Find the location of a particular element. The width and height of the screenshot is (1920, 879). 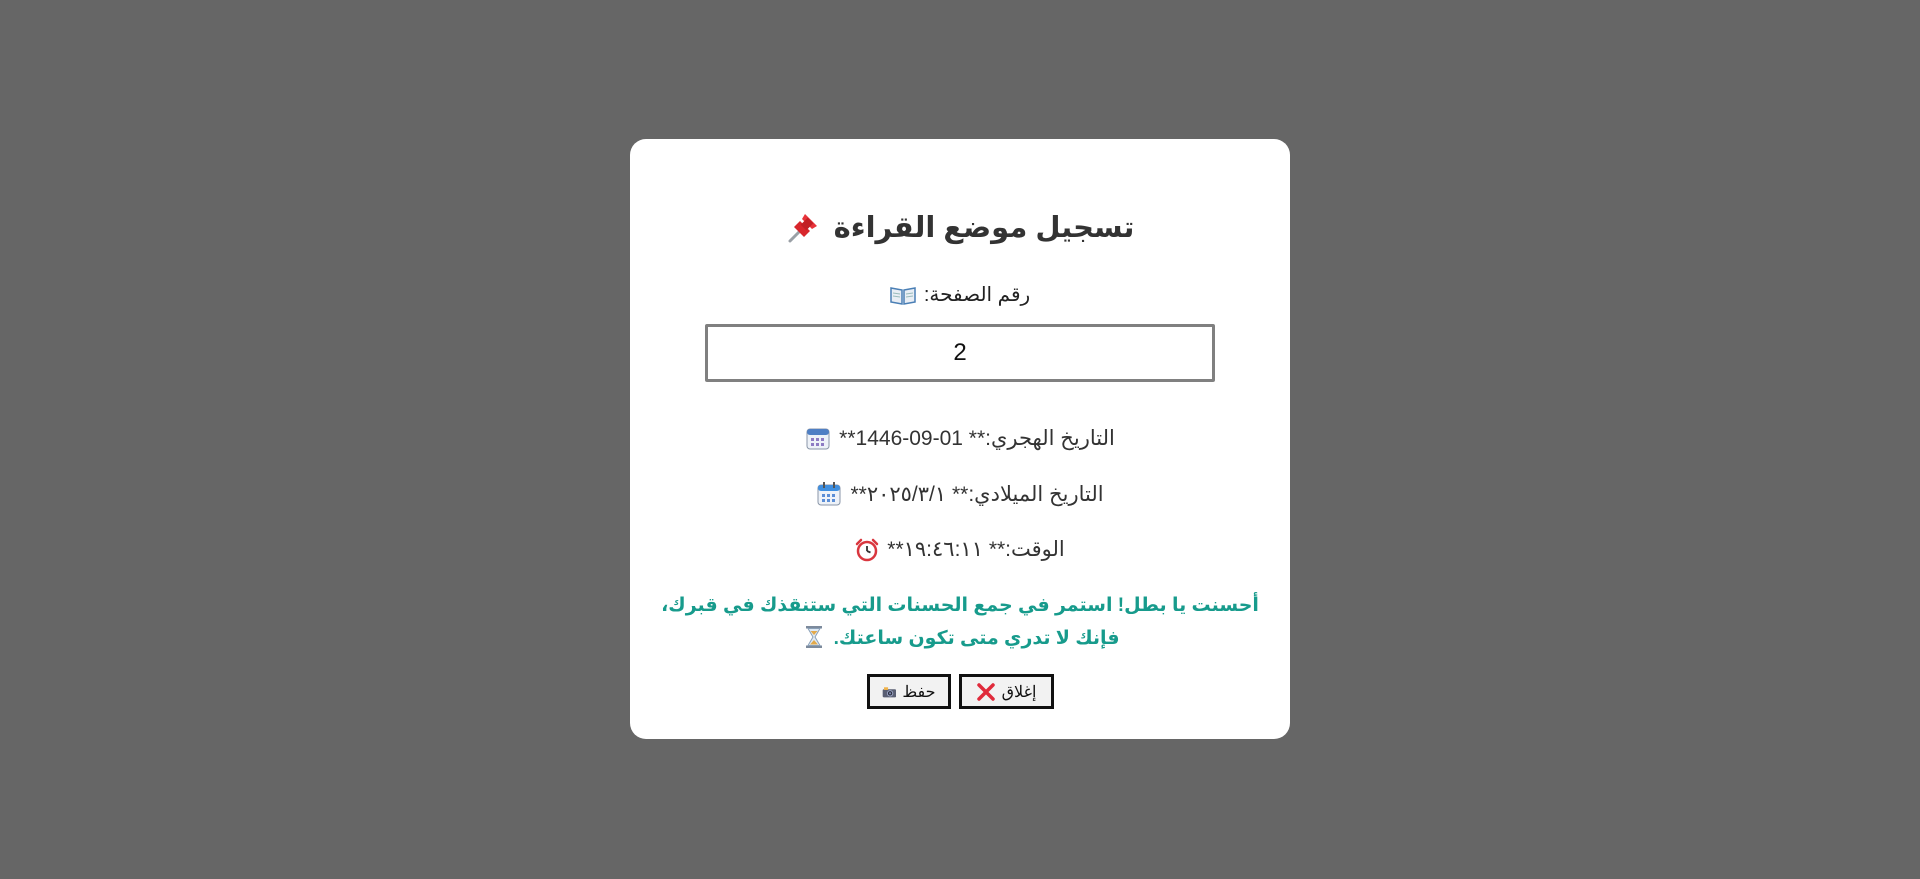

hijri-date-row: التاريخ الهجري:** 01-09-1446** is located at coordinates (960, 438).